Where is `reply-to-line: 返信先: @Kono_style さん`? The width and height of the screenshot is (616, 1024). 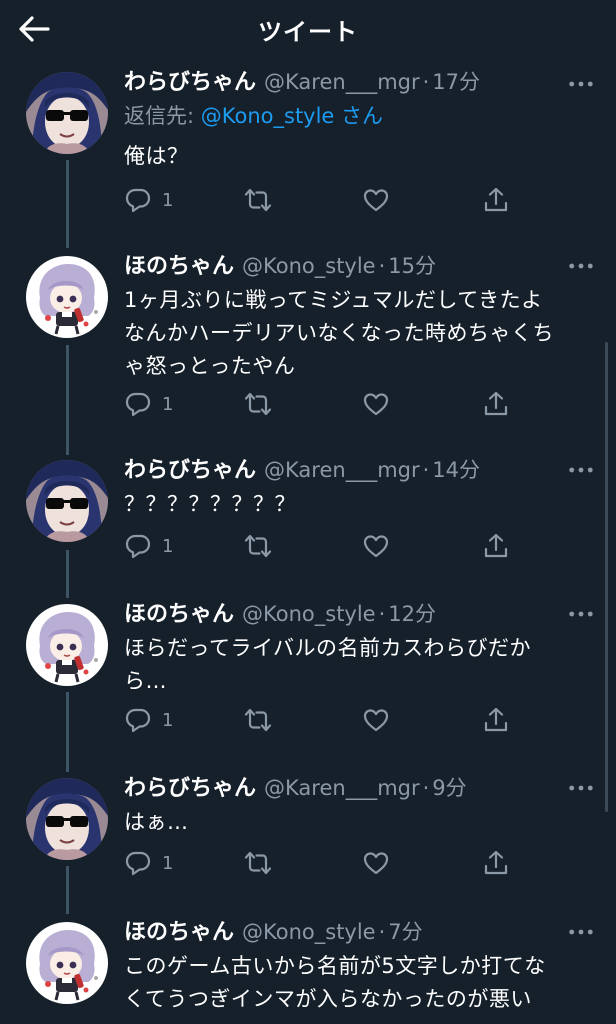
reply-to-line: 返信先: @Kono_style さん is located at coordinates (360, 116).